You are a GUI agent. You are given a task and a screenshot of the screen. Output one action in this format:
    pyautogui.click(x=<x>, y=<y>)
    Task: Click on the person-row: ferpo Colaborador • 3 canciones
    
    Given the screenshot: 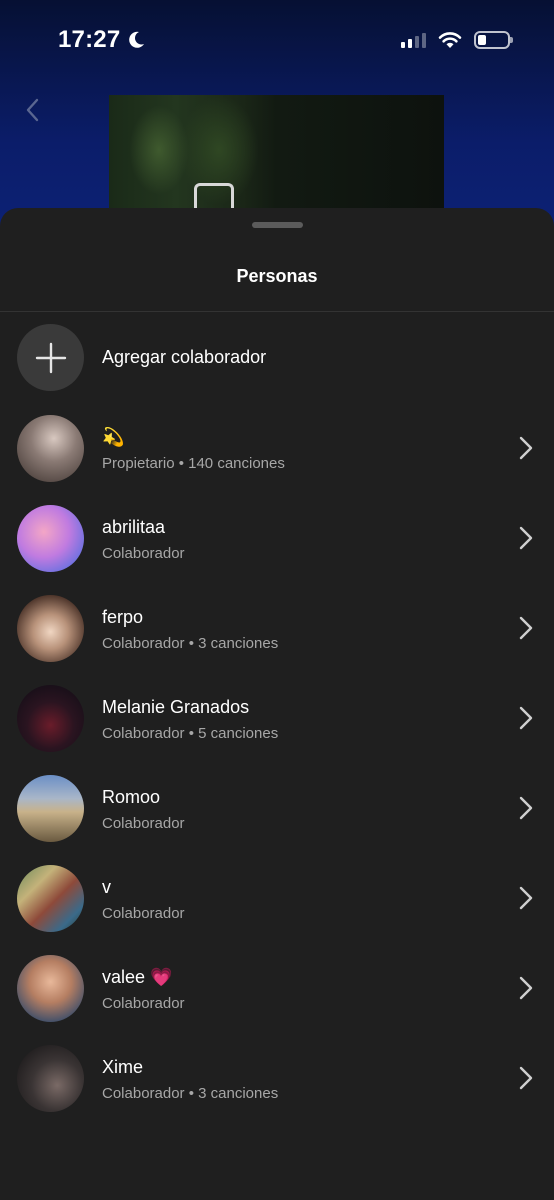 What is the action you would take?
    pyautogui.click(x=277, y=628)
    